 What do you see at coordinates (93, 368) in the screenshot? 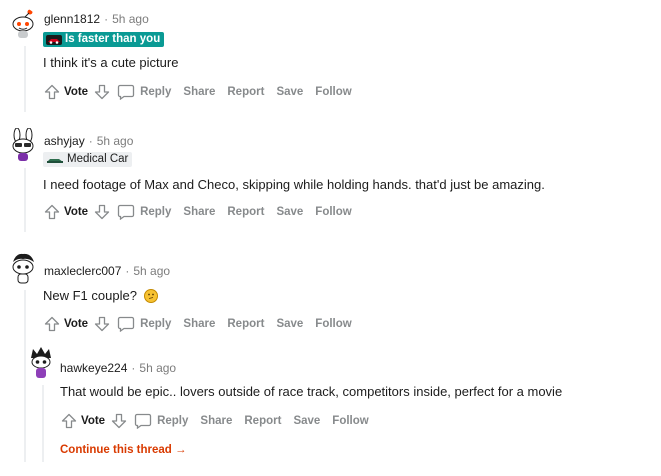
I see `username: hawkeye224` at bounding box center [93, 368].